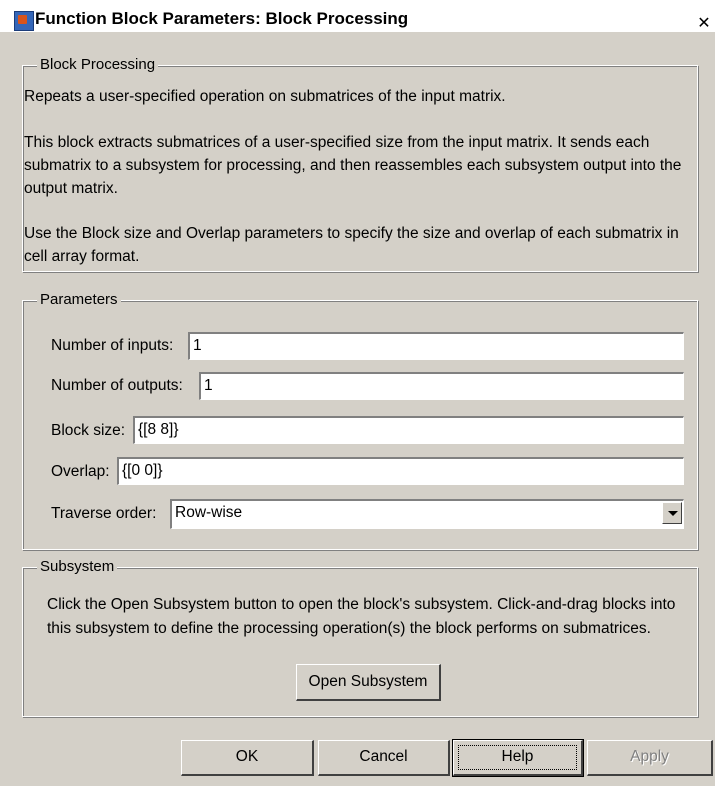 This screenshot has height=786, width=715. What do you see at coordinates (650, 758) in the screenshot?
I see `apply-button: Apply` at bounding box center [650, 758].